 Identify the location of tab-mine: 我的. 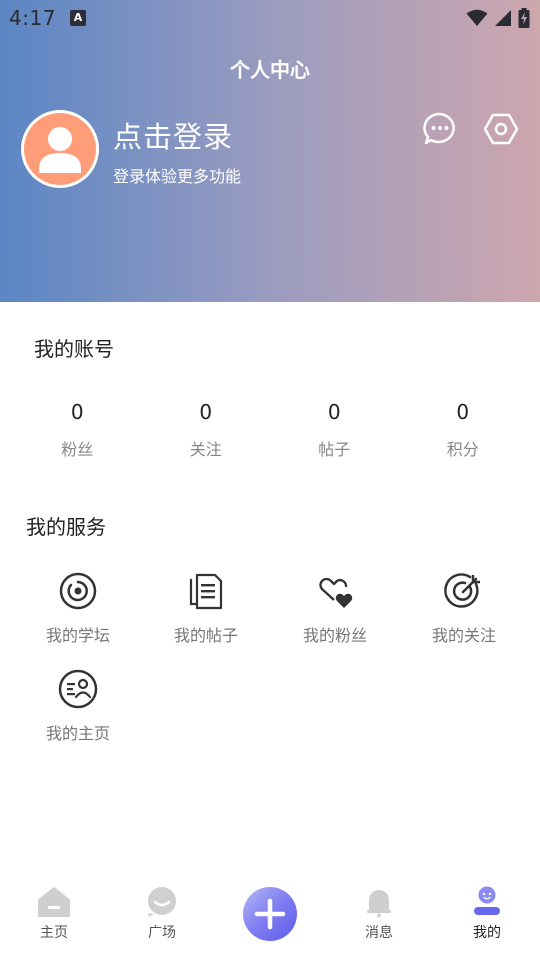
(487, 914).